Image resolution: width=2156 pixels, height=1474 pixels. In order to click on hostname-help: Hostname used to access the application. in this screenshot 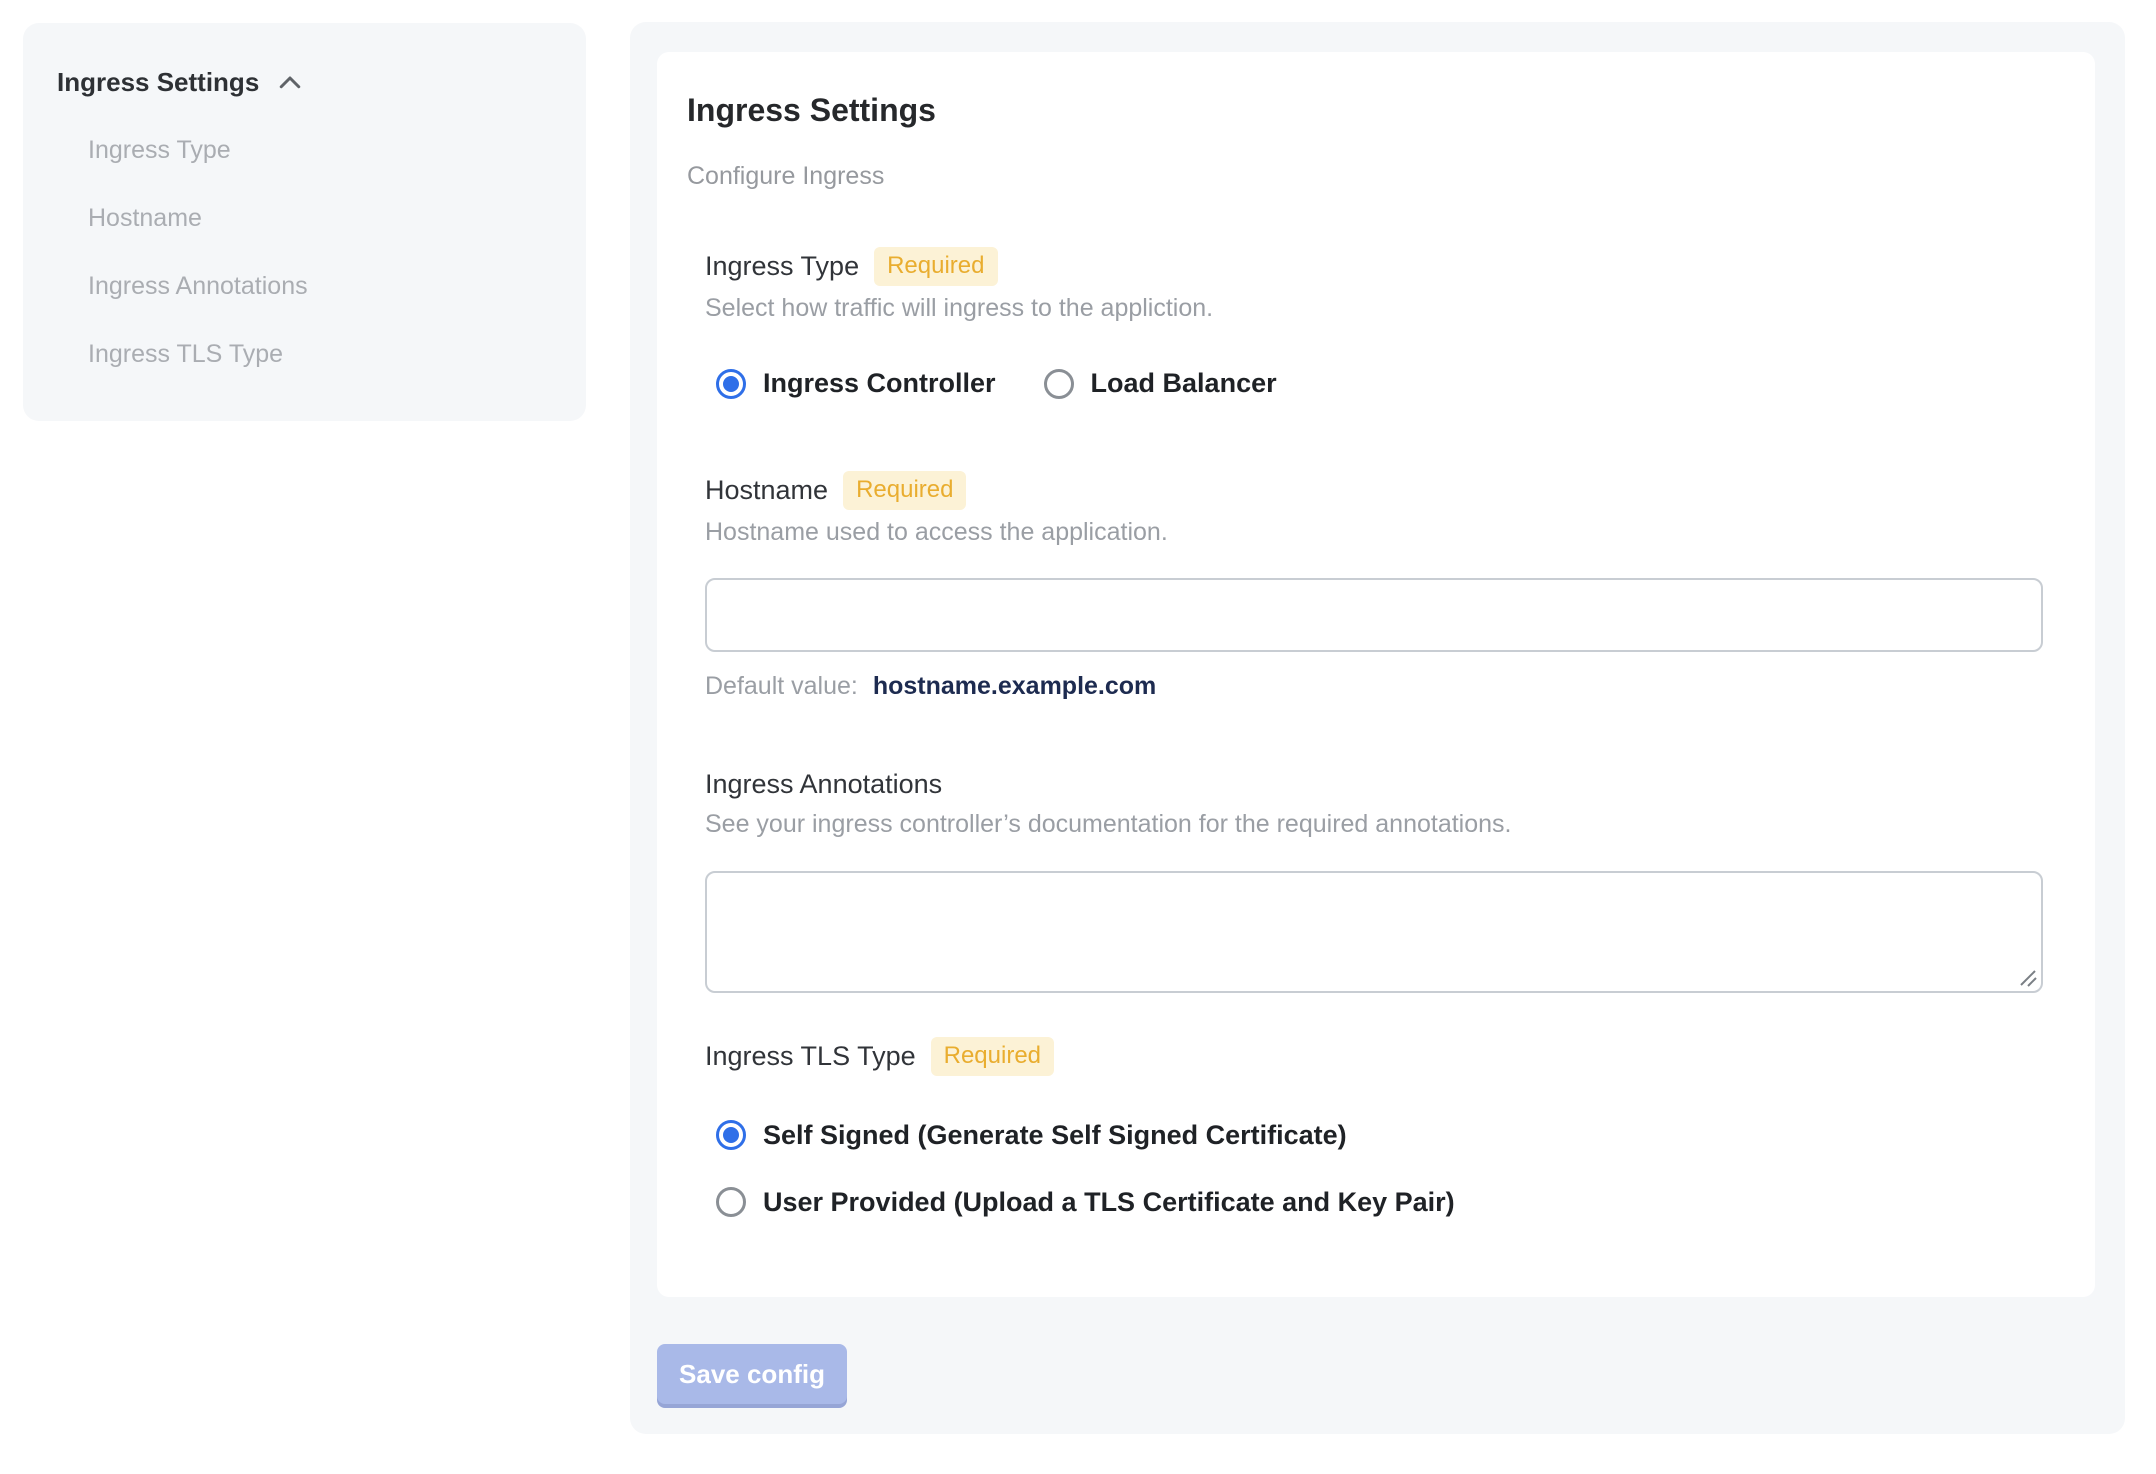, I will do `click(936, 531)`.